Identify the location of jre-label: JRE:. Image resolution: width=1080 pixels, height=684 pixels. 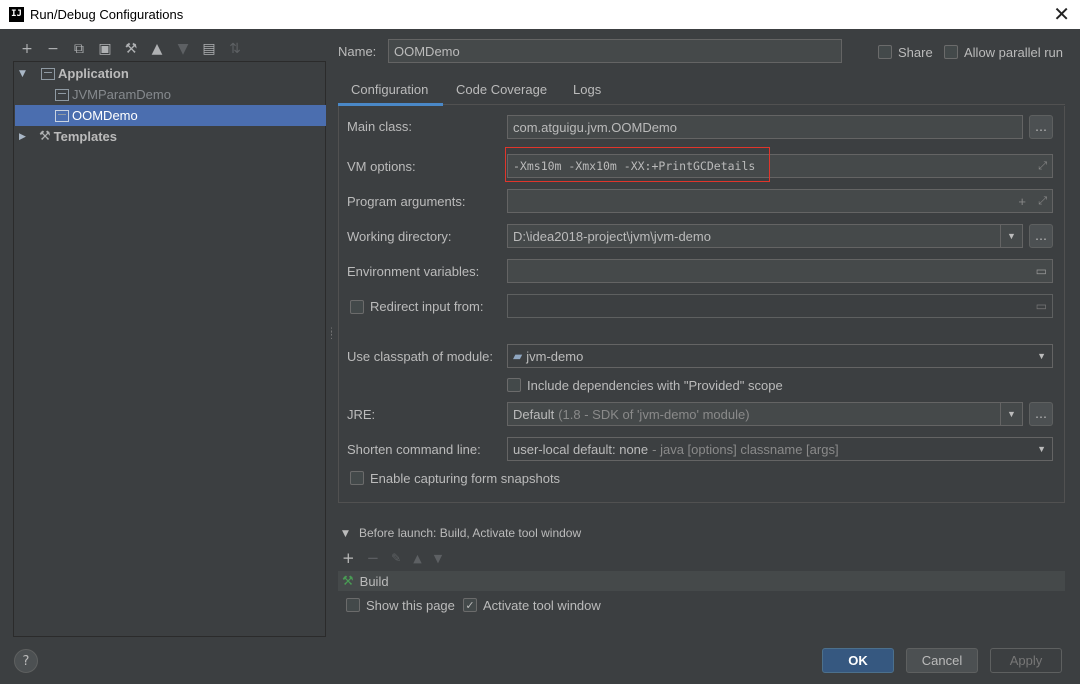
(361, 414).